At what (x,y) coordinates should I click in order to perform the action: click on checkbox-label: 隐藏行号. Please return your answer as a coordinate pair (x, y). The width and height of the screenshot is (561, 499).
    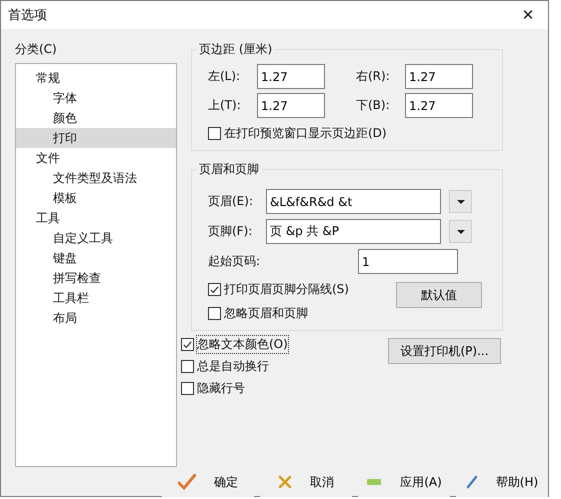
    Looking at the image, I should click on (221, 388).